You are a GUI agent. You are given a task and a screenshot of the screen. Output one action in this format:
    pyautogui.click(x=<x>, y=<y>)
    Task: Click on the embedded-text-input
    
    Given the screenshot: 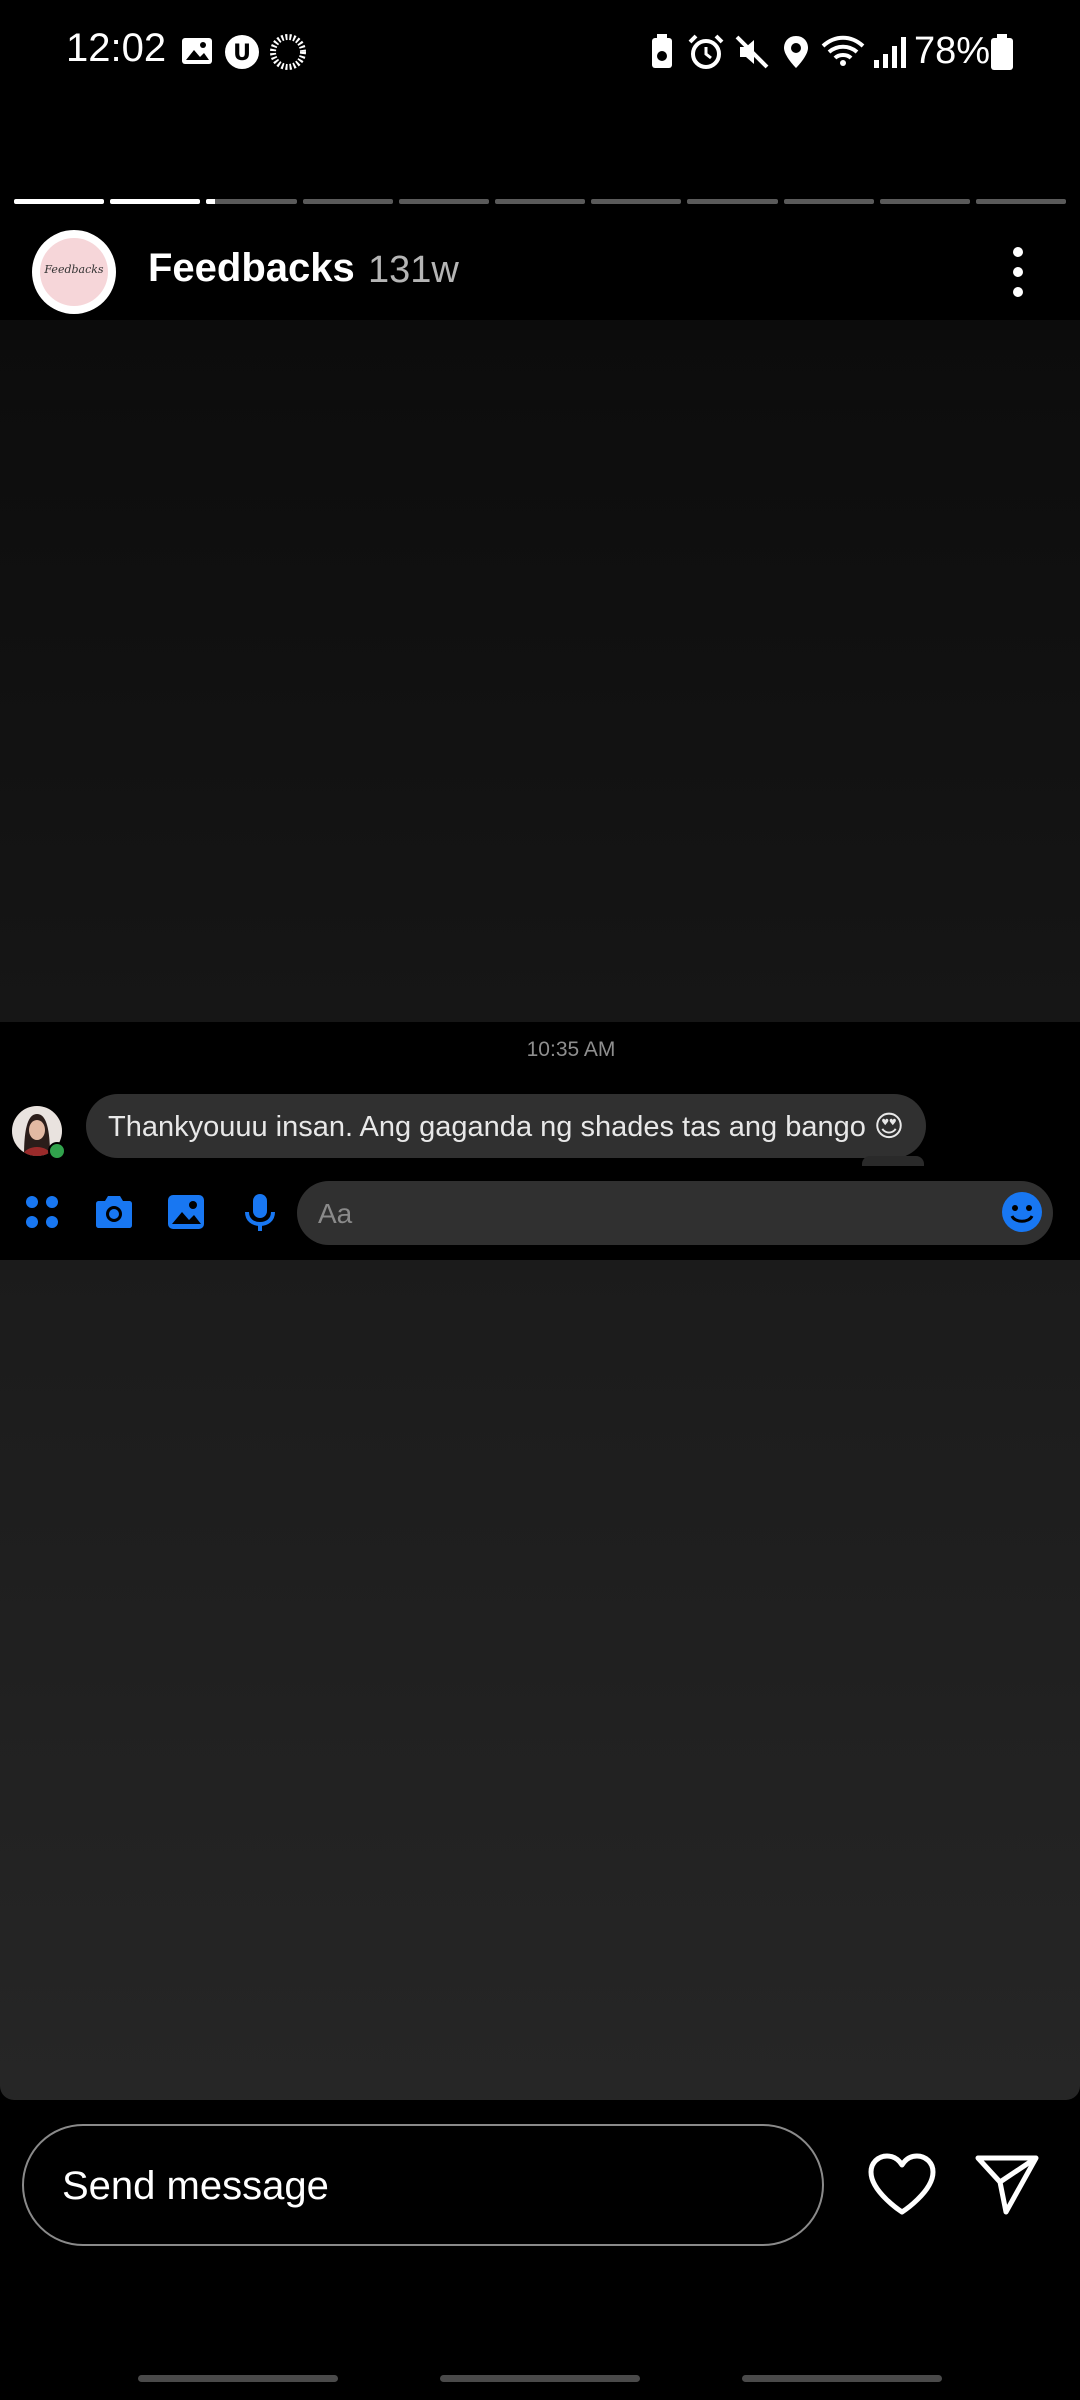 What is the action you would take?
    pyautogui.click(x=675, y=1213)
    